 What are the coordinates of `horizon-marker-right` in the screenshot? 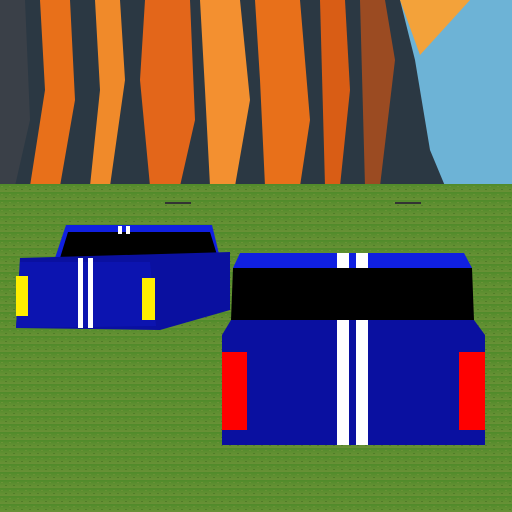 It's located at (408, 203).